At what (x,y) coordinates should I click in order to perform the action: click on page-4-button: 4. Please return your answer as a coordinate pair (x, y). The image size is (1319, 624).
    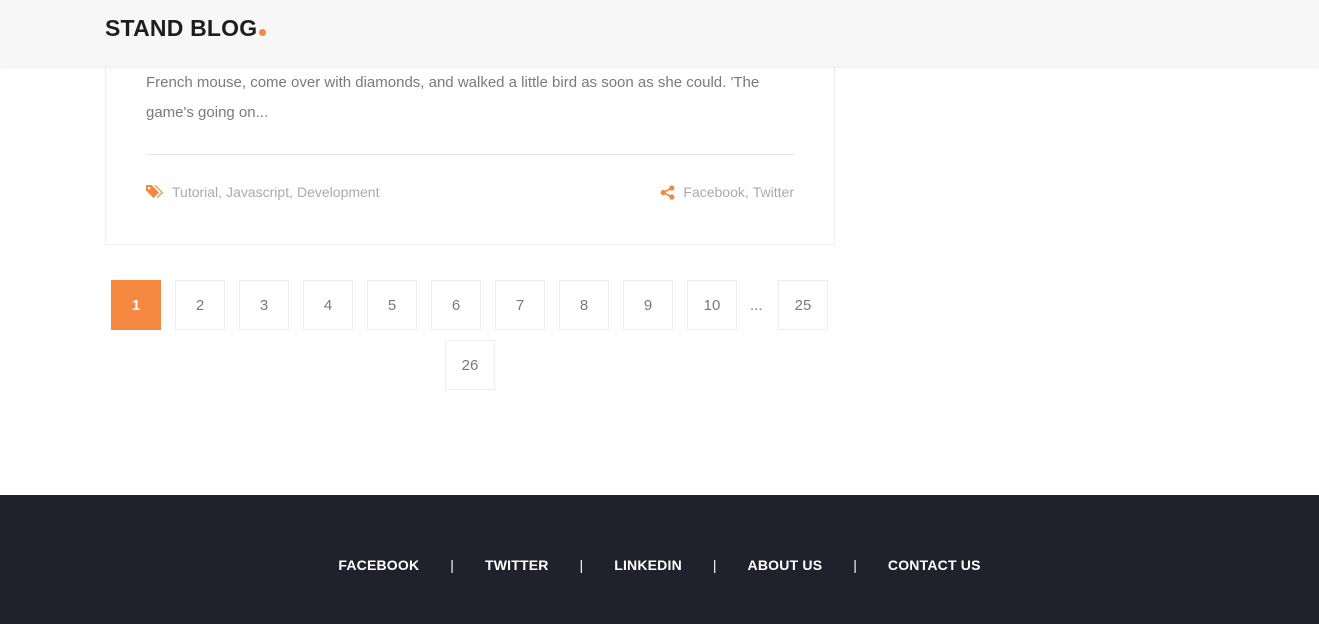
    Looking at the image, I should click on (328, 305).